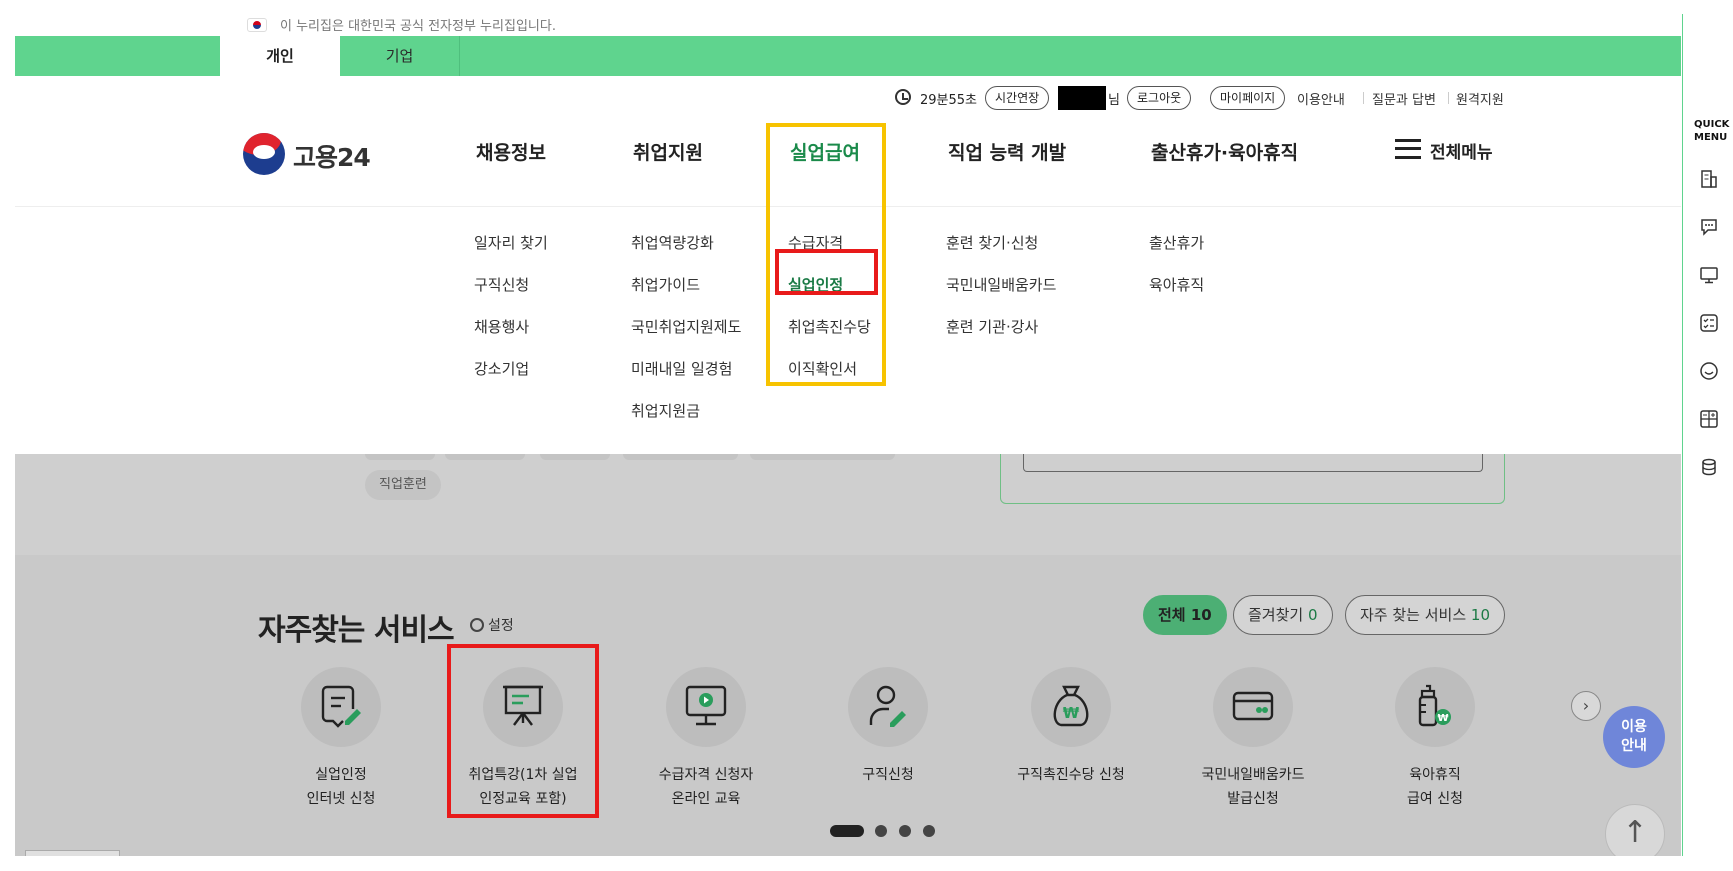 This screenshot has height=871, width=1733. What do you see at coordinates (1709, 467) in the screenshot?
I see `coins-icon` at bounding box center [1709, 467].